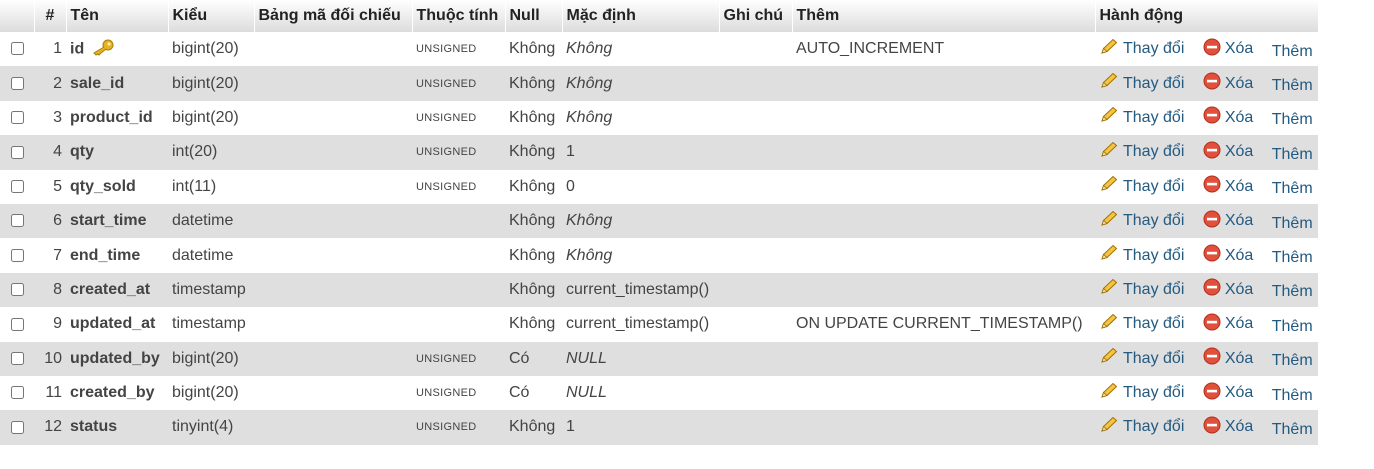  I want to click on column-type: int(11), so click(194, 186).